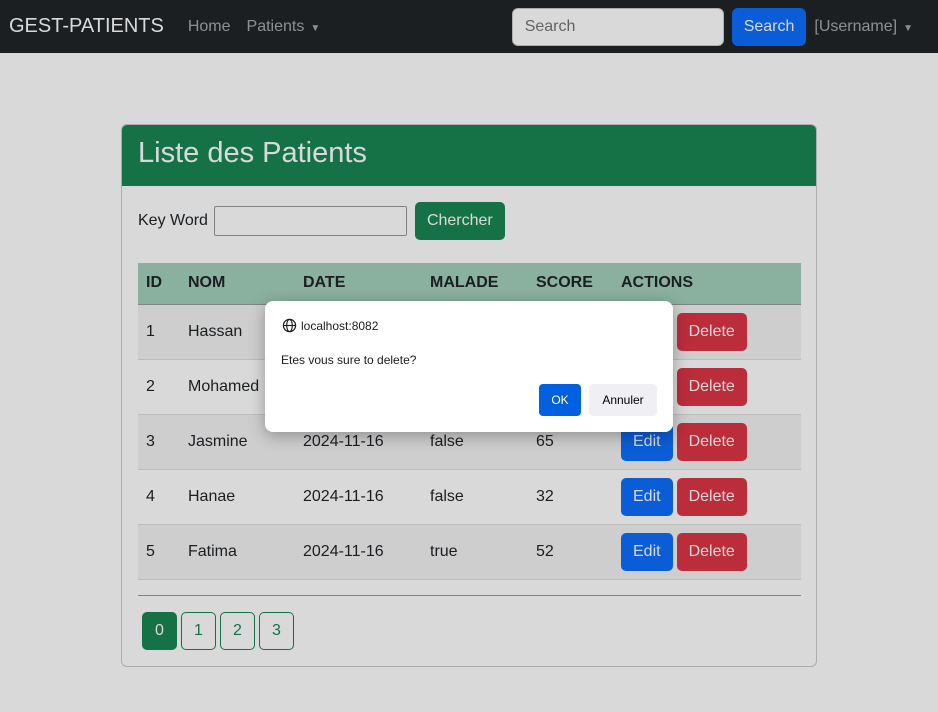 The image size is (938, 712). Describe the element at coordinates (349, 360) in the screenshot. I see `dialog-message: Etes vous sure to delete?` at that location.